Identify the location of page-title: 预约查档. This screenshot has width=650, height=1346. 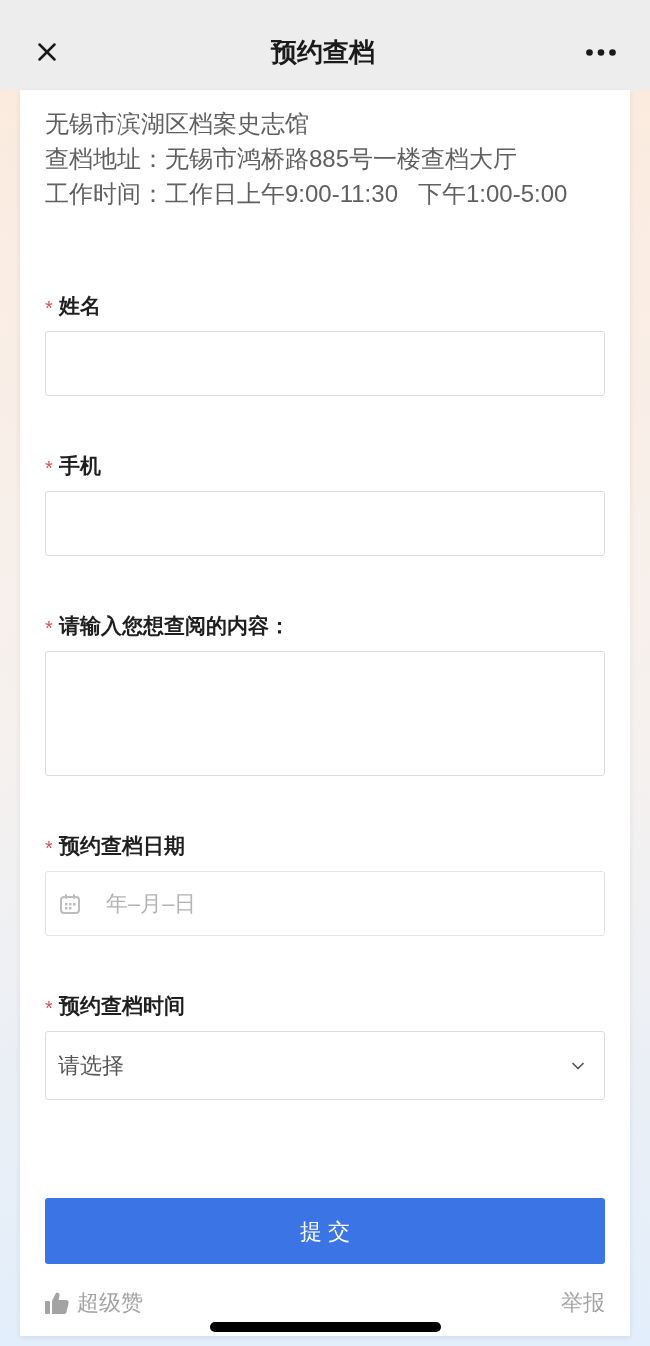
(323, 52).